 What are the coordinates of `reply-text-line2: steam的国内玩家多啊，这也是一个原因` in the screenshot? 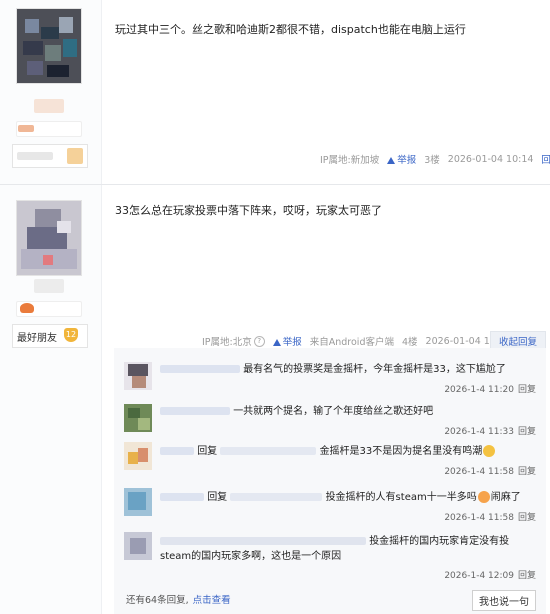 It's located at (251, 556).